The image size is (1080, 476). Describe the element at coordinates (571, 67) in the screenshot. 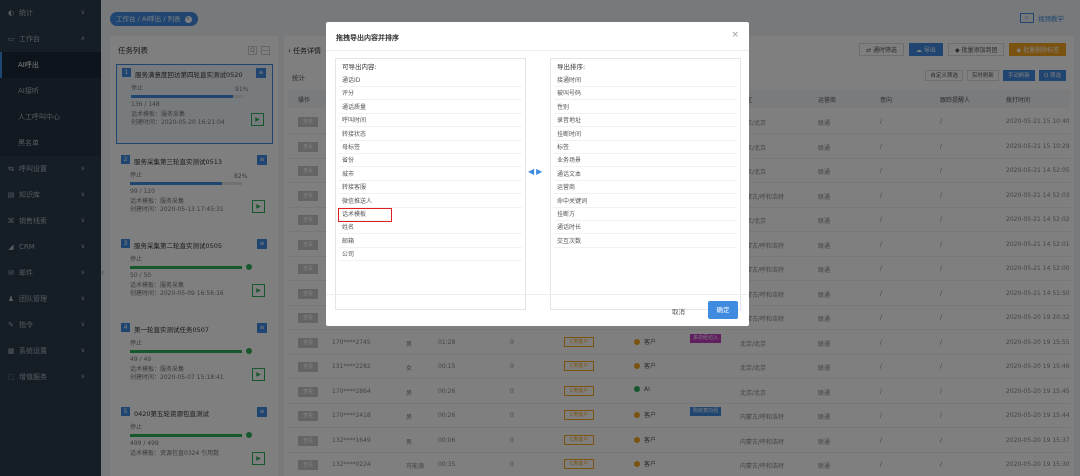

I see `export-order-heading: 导出排序:` at that location.